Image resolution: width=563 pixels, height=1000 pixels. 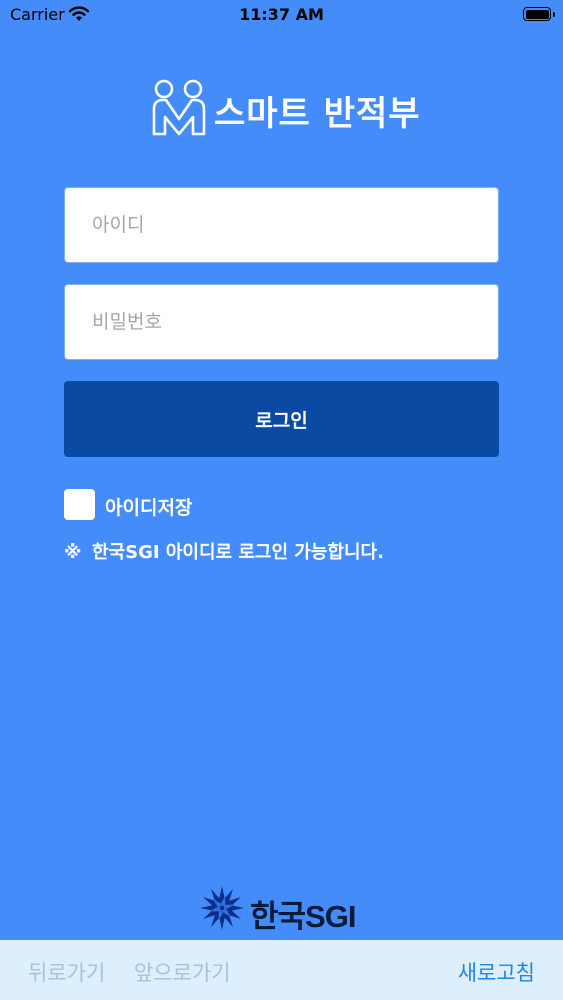 What do you see at coordinates (281, 419) in the screenshot?
I see `login-button: 로그인` at bounding box center [281, 419].